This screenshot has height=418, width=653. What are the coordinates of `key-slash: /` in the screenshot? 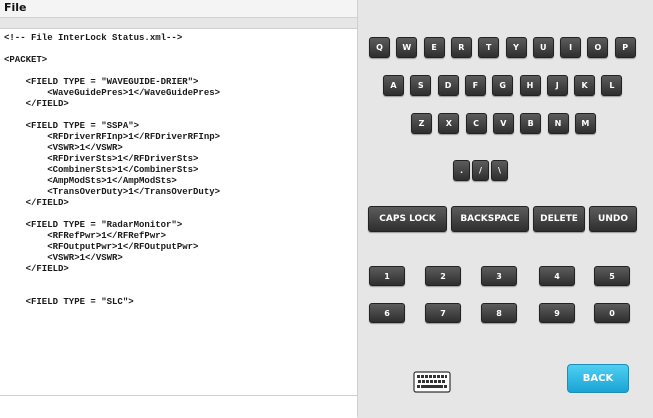 It's located at (480, 170).